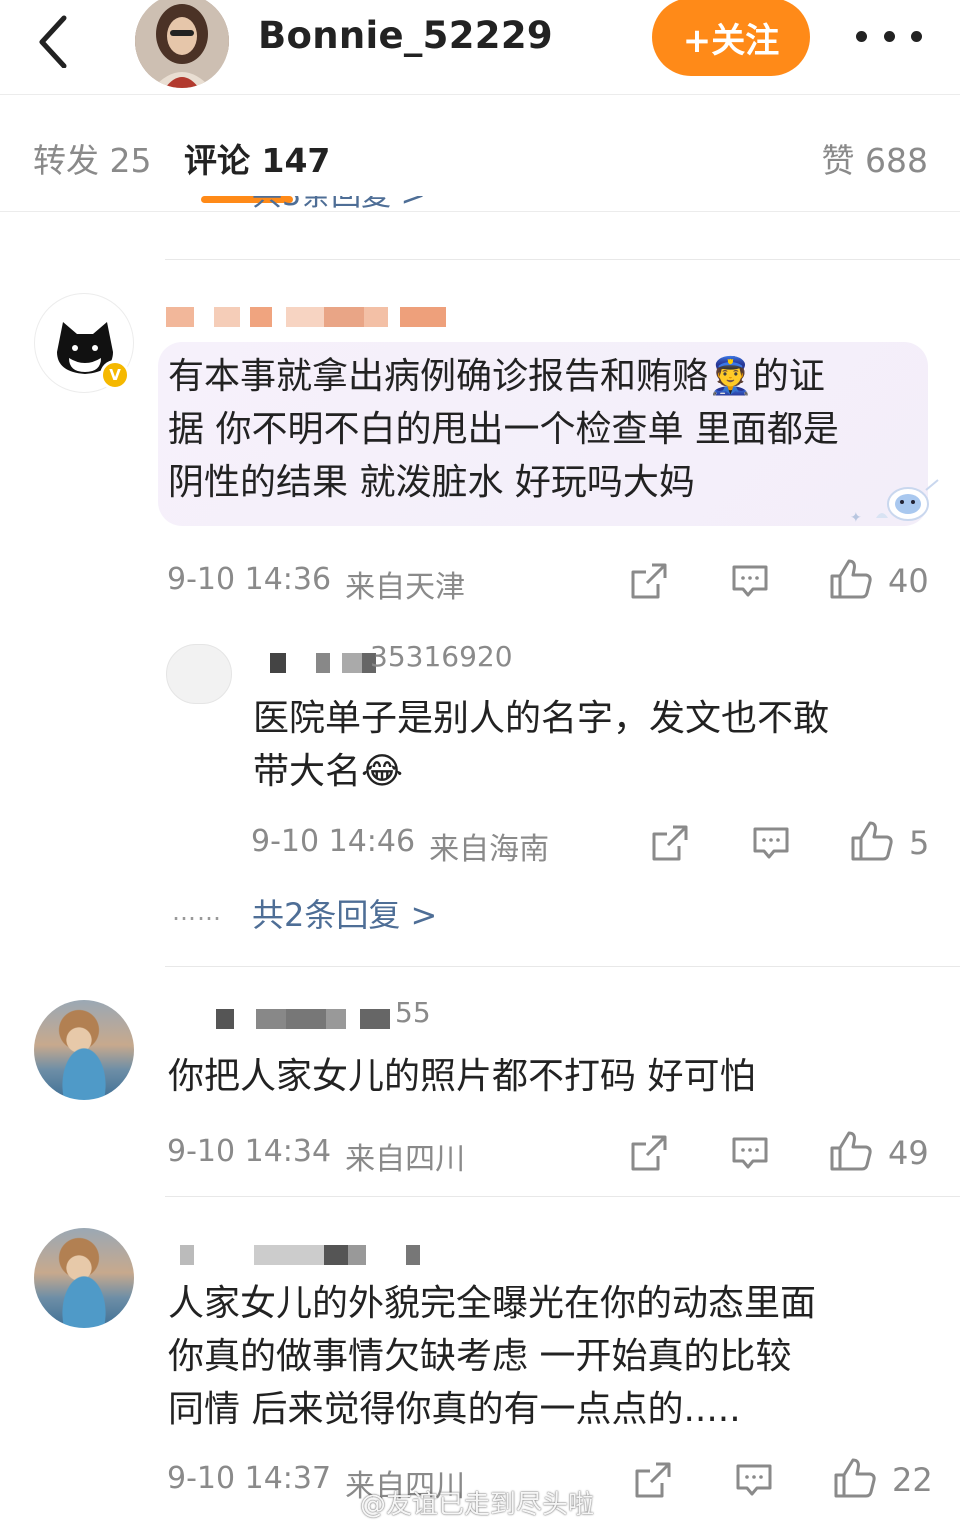 The height and width of the screenshot is (1522, 960). What do you see at coordinates (249, 579) in the screenshot?
I see `comment-time: 9-10 14:36` at bounding box center [249, 579].